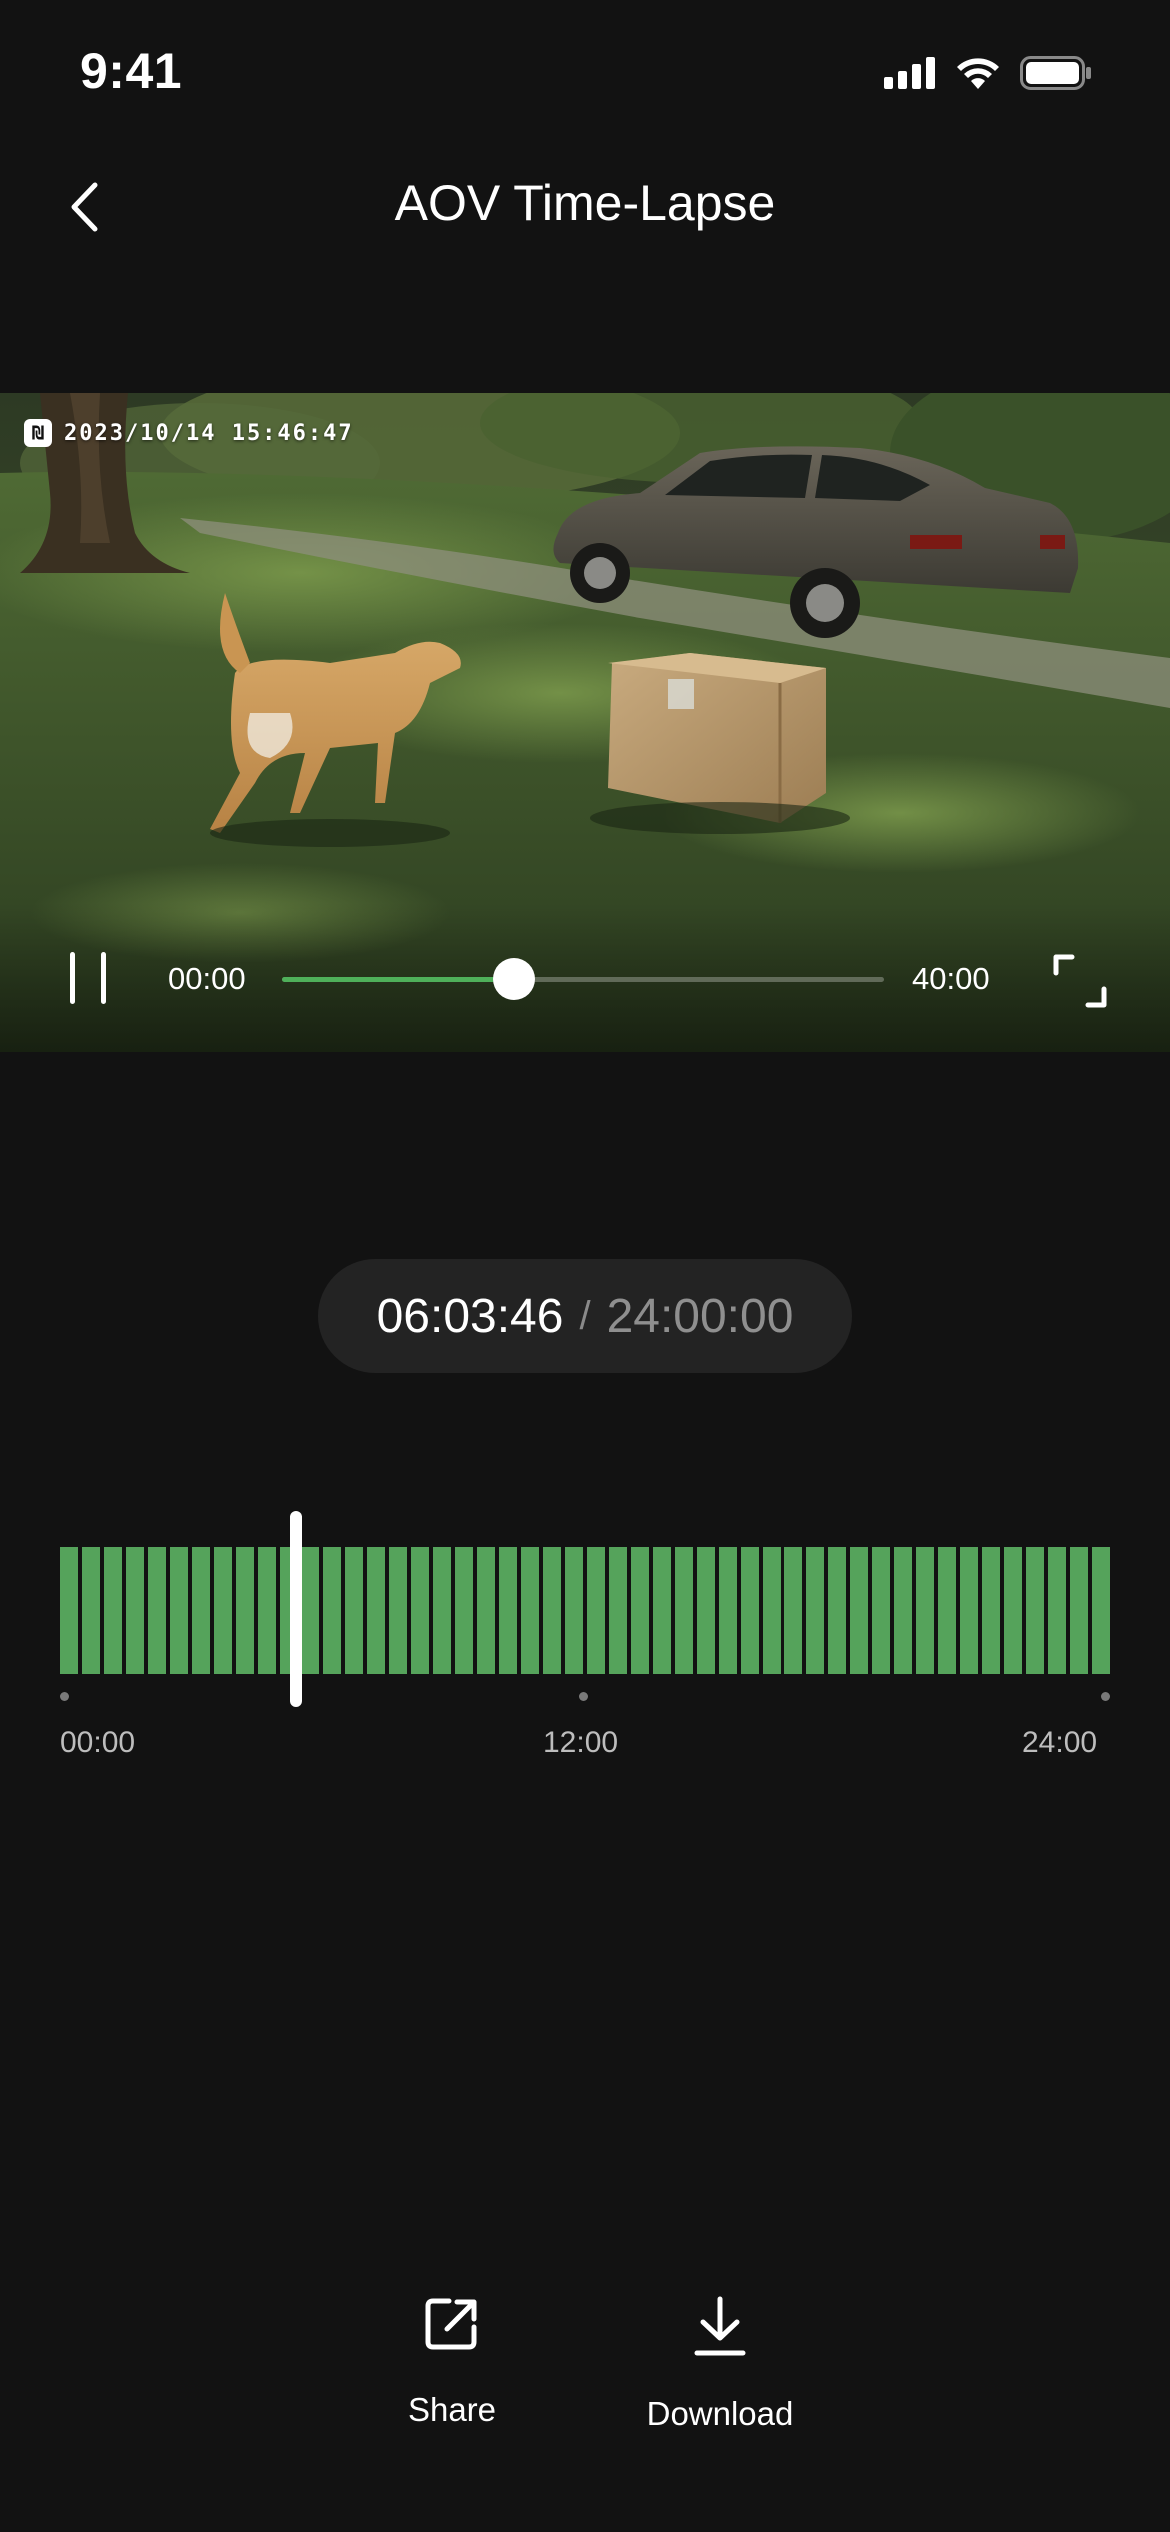 The width and height of the screenshot is (1170, 2532). I want to click on video-timestamp: ₪ 2023/10/14 15:46:47, so click(189, 433).